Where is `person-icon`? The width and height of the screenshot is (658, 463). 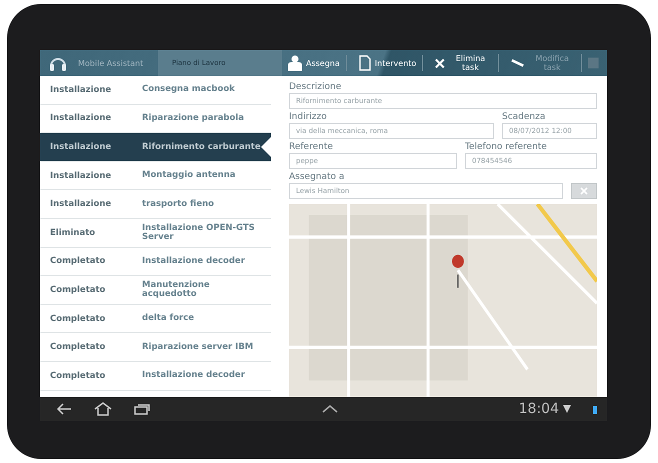 person-icon is located at coordinates (295, 63).